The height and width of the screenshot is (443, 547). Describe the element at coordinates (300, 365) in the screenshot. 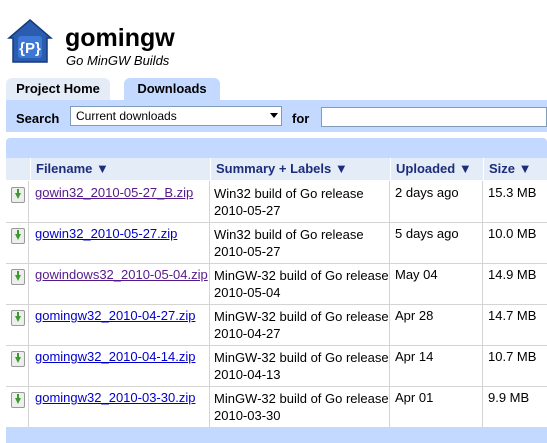

I see `summary-cell: MinGW-32 build of Go release 2010-04-13` at that location.